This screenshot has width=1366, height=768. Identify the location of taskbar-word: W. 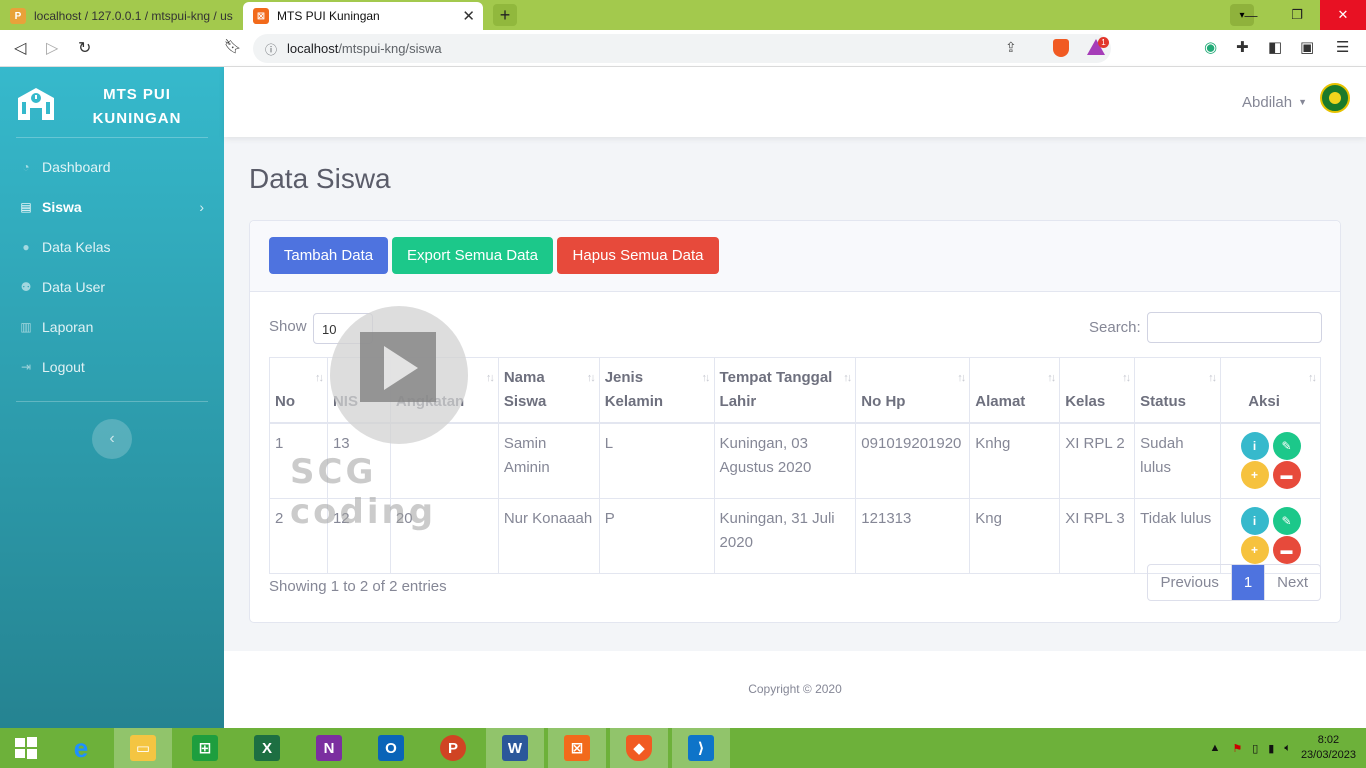
(515, 748).